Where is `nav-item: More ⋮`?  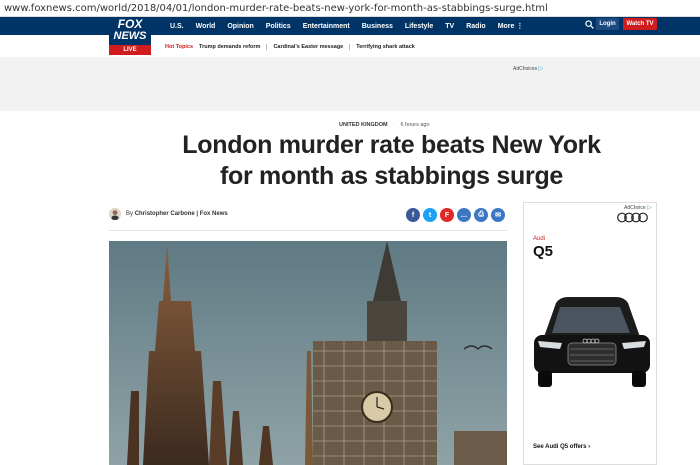
nav-item: More ⋮ is located at coordinates (511, 26).